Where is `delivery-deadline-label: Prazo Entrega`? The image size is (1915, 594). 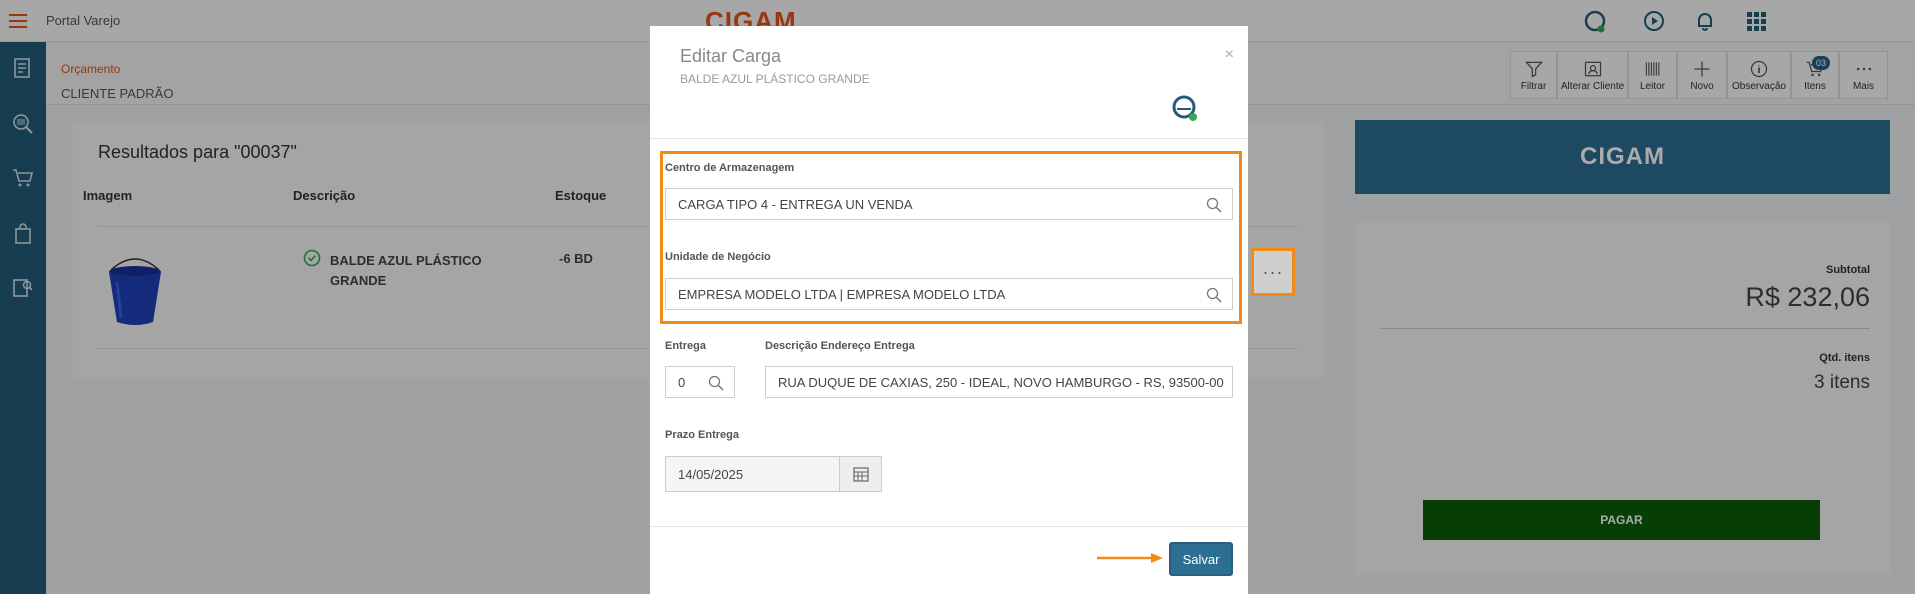
delivery-deadline-label: Prazo Entrega is located at coordinates (702, 435).